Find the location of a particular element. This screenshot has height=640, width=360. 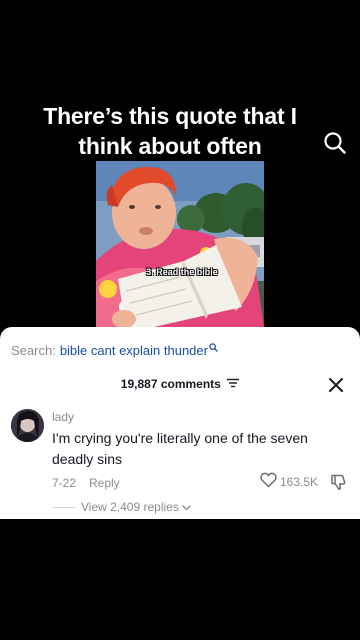

search-label: Search: is located at coordinates (33, 350).